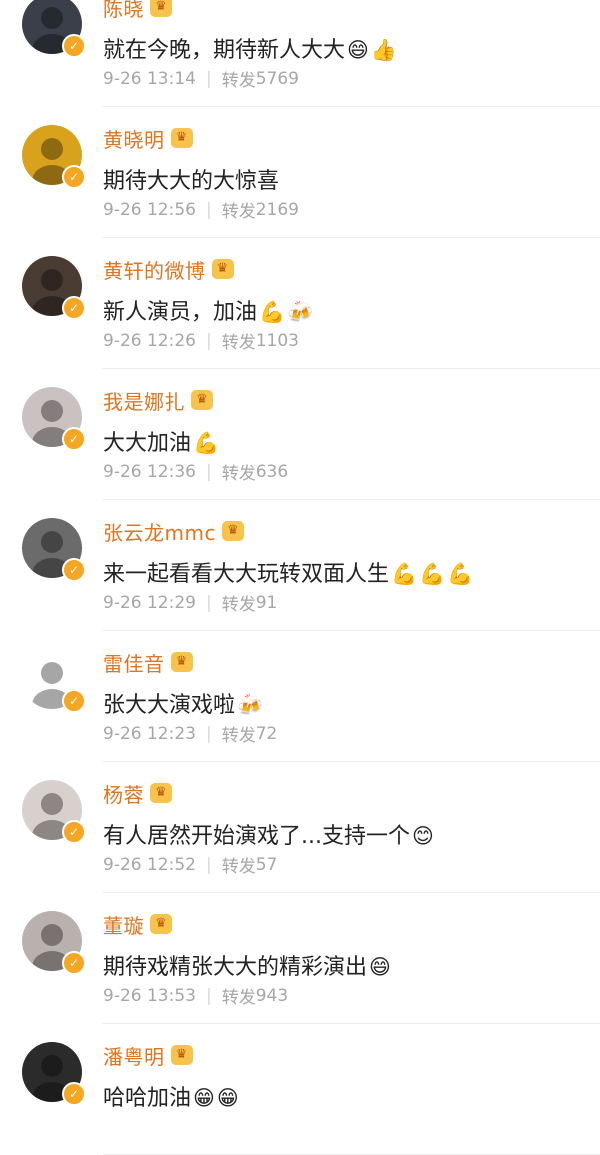 This screenshot has height=1155, width=600. I want to click on repost-count: 72, so click(266, 733).